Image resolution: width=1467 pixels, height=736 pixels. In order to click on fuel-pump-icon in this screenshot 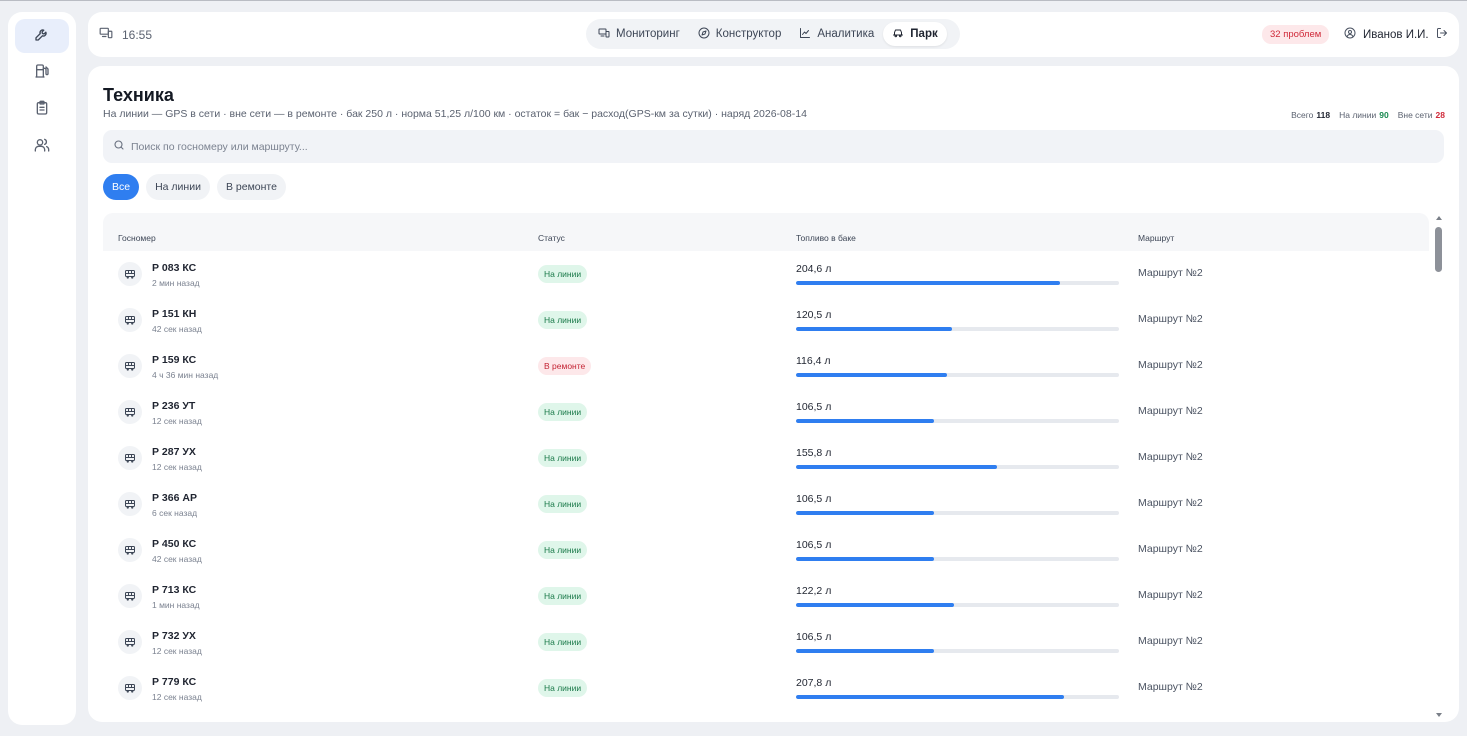, I will do `click(42, 73)`.